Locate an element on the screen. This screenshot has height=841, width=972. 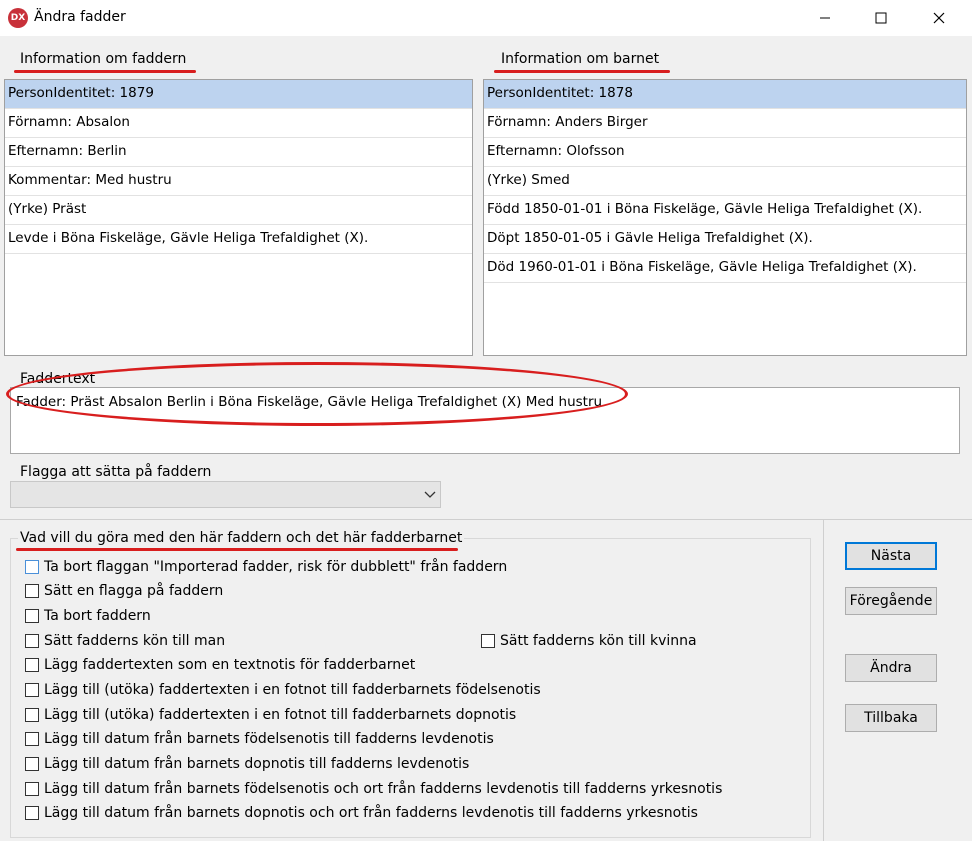
list-item: Förnamn: Anders Birger is located at coordinates (725, 123).